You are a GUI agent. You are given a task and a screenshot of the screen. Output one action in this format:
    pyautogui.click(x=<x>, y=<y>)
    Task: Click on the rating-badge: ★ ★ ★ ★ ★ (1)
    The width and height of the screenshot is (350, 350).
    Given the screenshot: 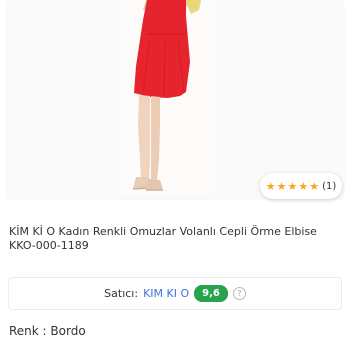 What is the action you would take?
    pyautogui.click(x=301, y=186)
    